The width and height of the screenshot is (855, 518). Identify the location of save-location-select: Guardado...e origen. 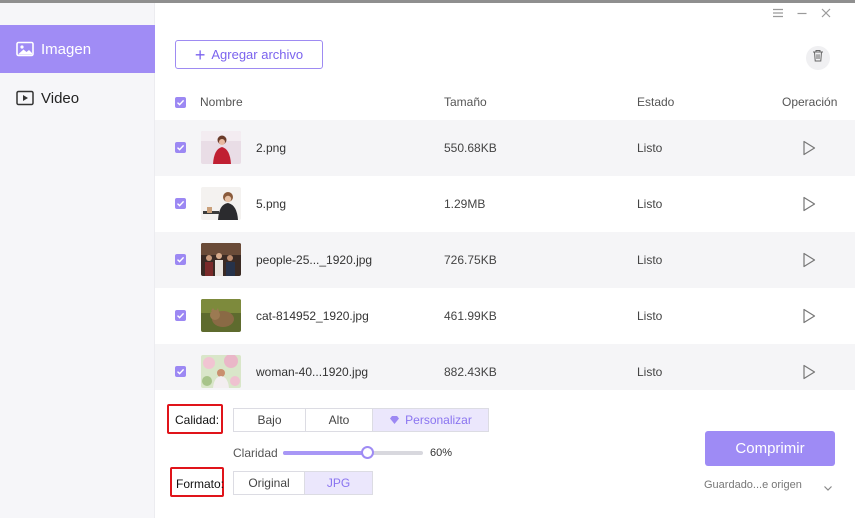
(753, 485).